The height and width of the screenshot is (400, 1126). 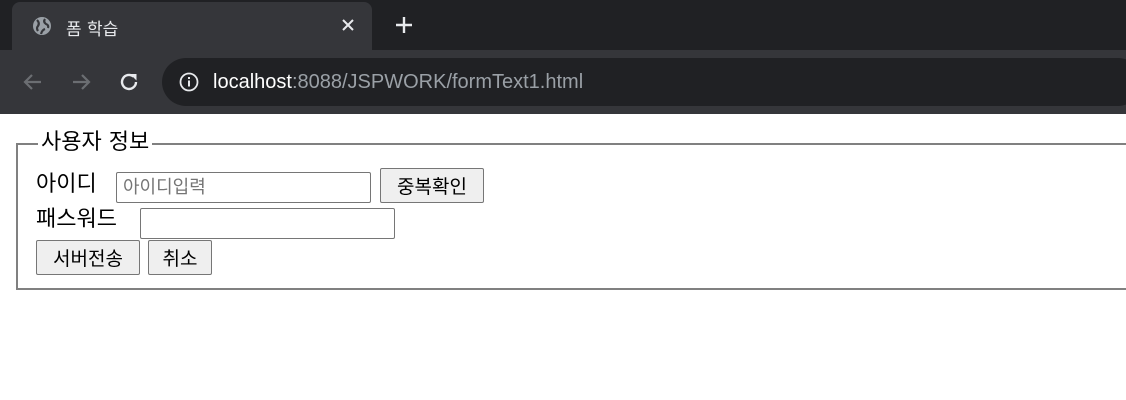 I want to click on url-path: :8088/JSPWORK/formText1.html, so click(x=437, y=82).